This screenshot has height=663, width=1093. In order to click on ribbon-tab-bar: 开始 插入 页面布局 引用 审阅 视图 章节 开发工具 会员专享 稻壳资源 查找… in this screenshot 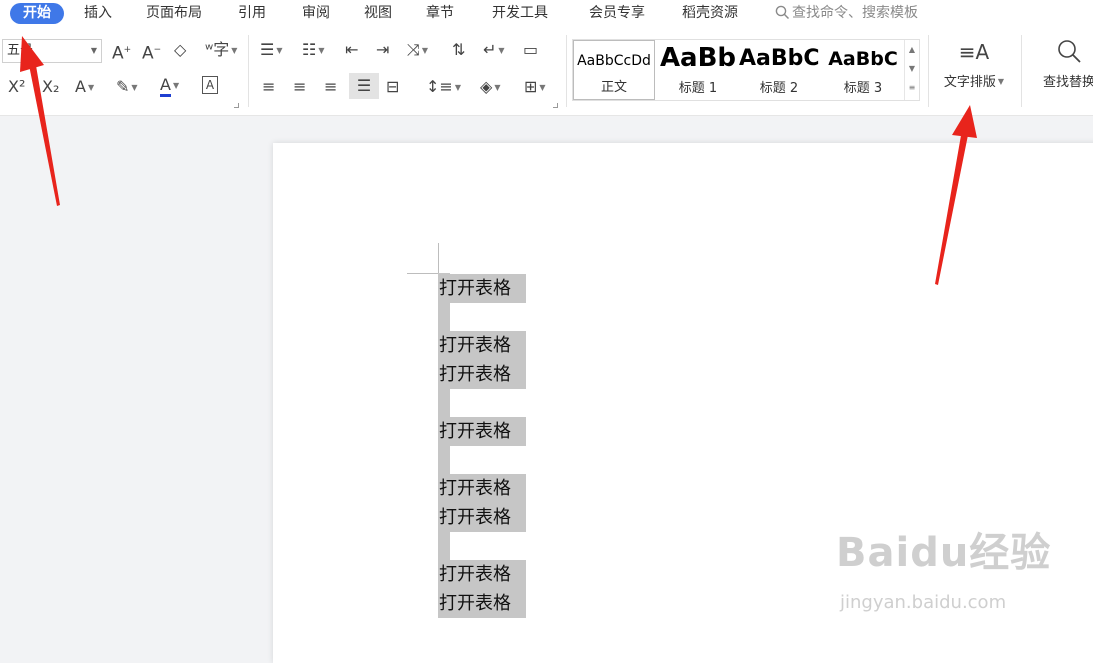, I will do `click(546, 13)`.